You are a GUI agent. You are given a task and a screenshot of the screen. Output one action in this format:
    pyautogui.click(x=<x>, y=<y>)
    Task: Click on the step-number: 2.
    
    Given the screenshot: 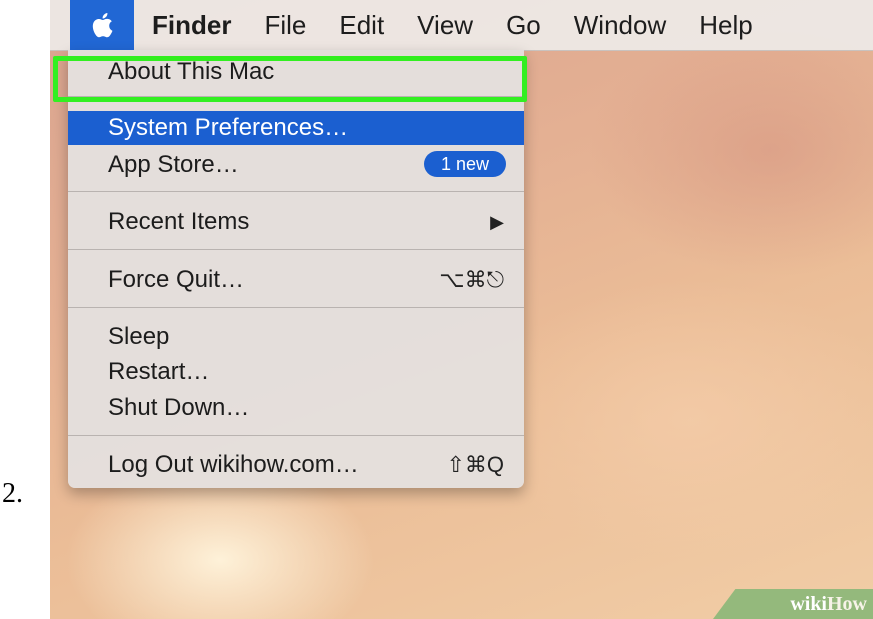 What is the action you would take?
    pyautogui.click(x=12, y=493)
    